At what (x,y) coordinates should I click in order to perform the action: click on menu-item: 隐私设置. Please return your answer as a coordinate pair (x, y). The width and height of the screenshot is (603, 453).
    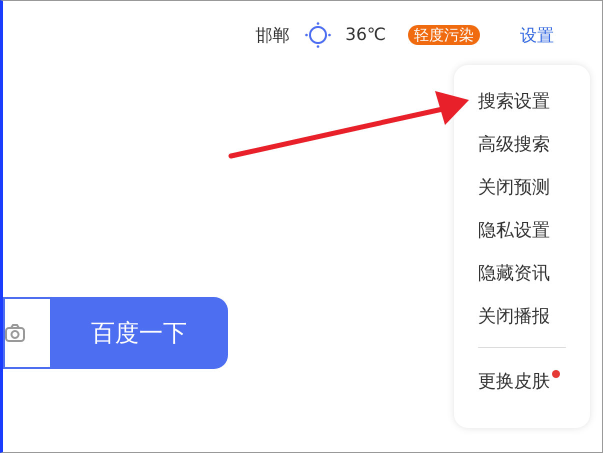
    Looking at the image, I should click on (522, 231).